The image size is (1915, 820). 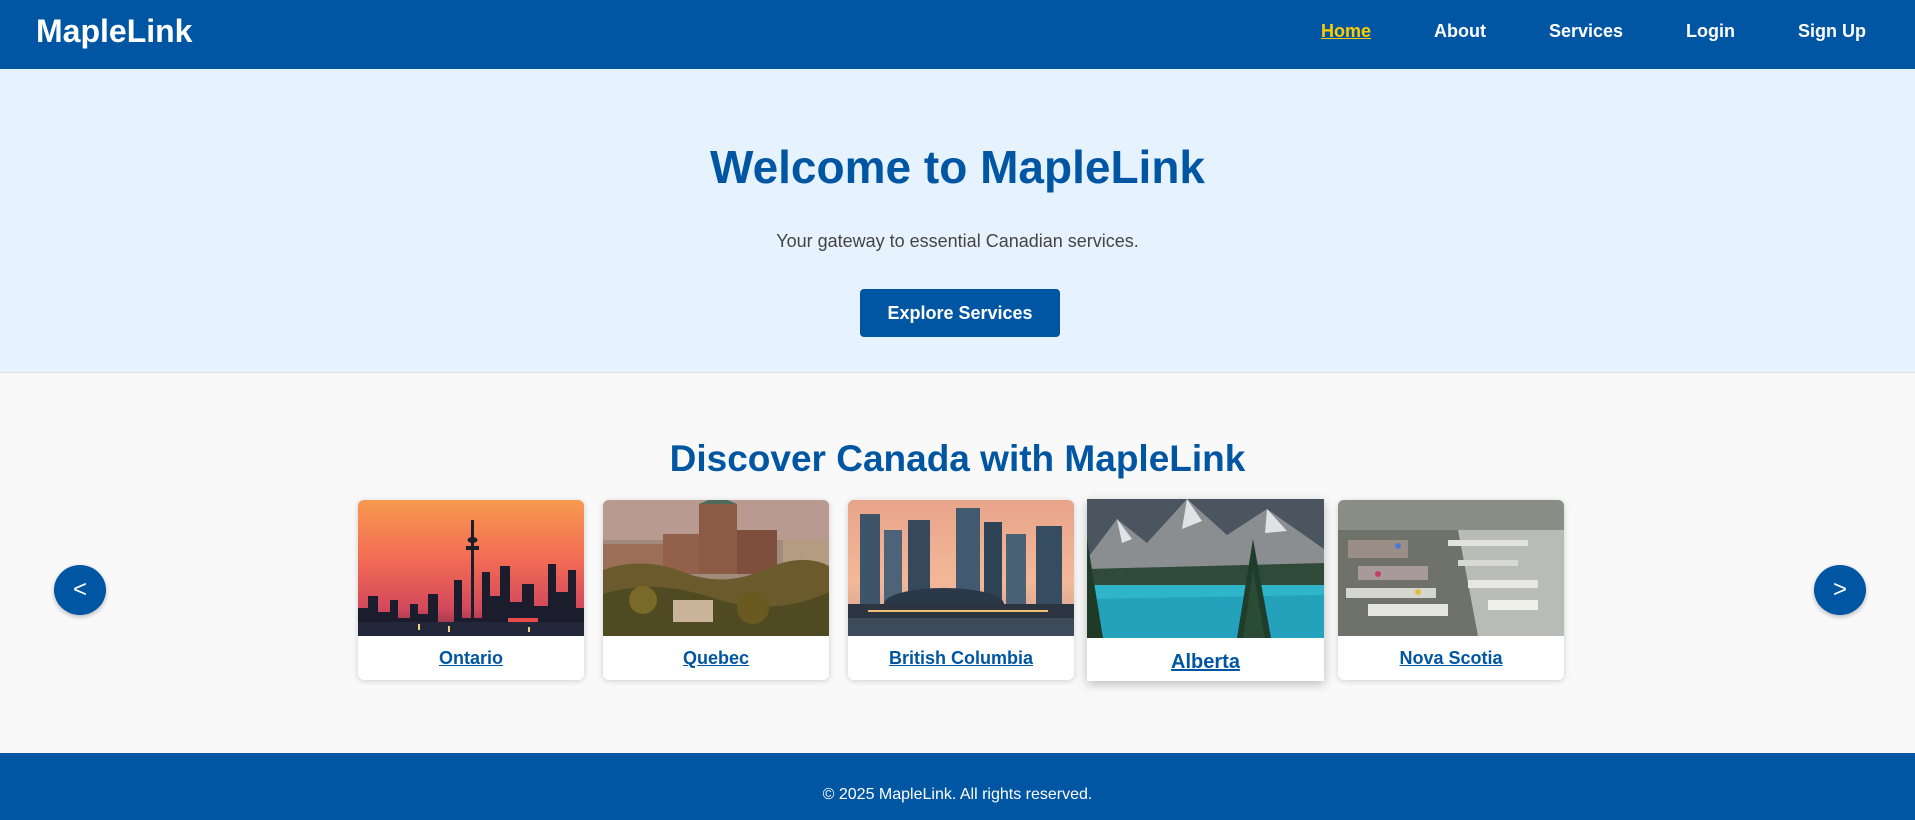 What do you see at coordinates (1460, 31) in the screenshot?
I see `nav-link-about: About` at bounding box center [1460, 31].